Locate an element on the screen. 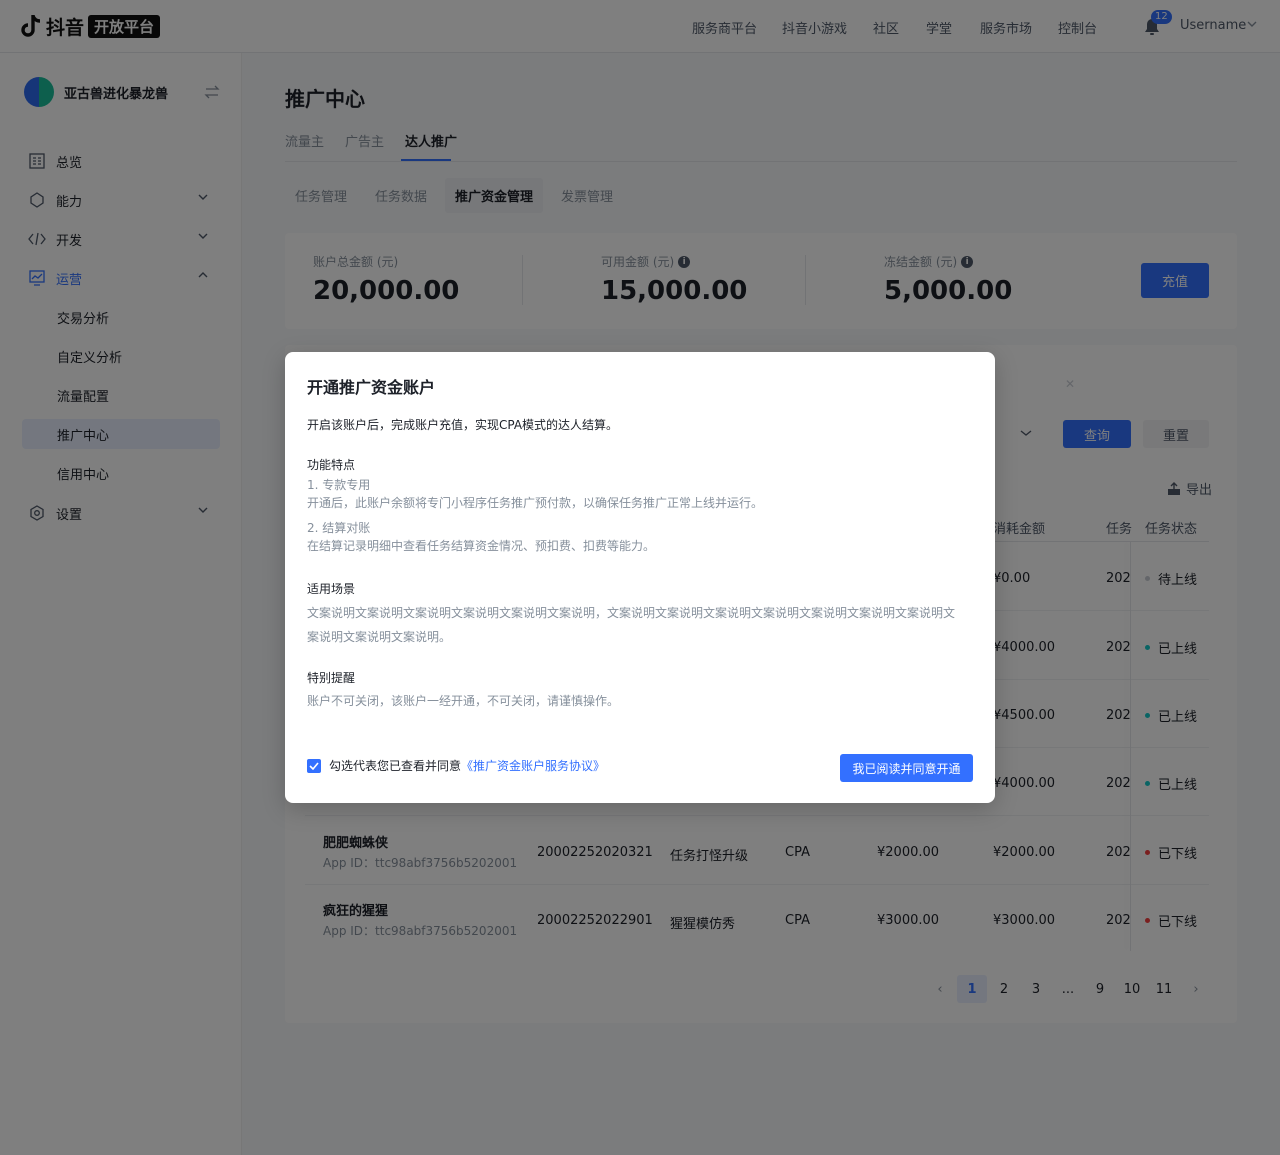  check-icon is located at coordinates (314, 765).